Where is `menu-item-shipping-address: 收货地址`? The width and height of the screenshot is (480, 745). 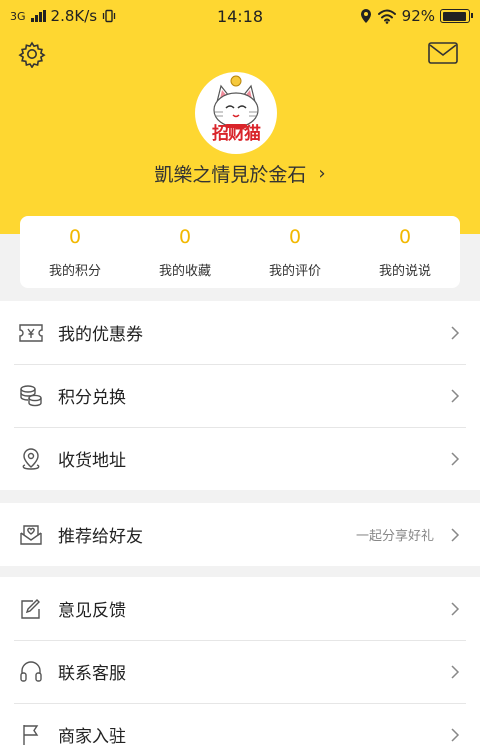 menu-item-shipping-address: 收货地址 is located at coordinates (240, 458).